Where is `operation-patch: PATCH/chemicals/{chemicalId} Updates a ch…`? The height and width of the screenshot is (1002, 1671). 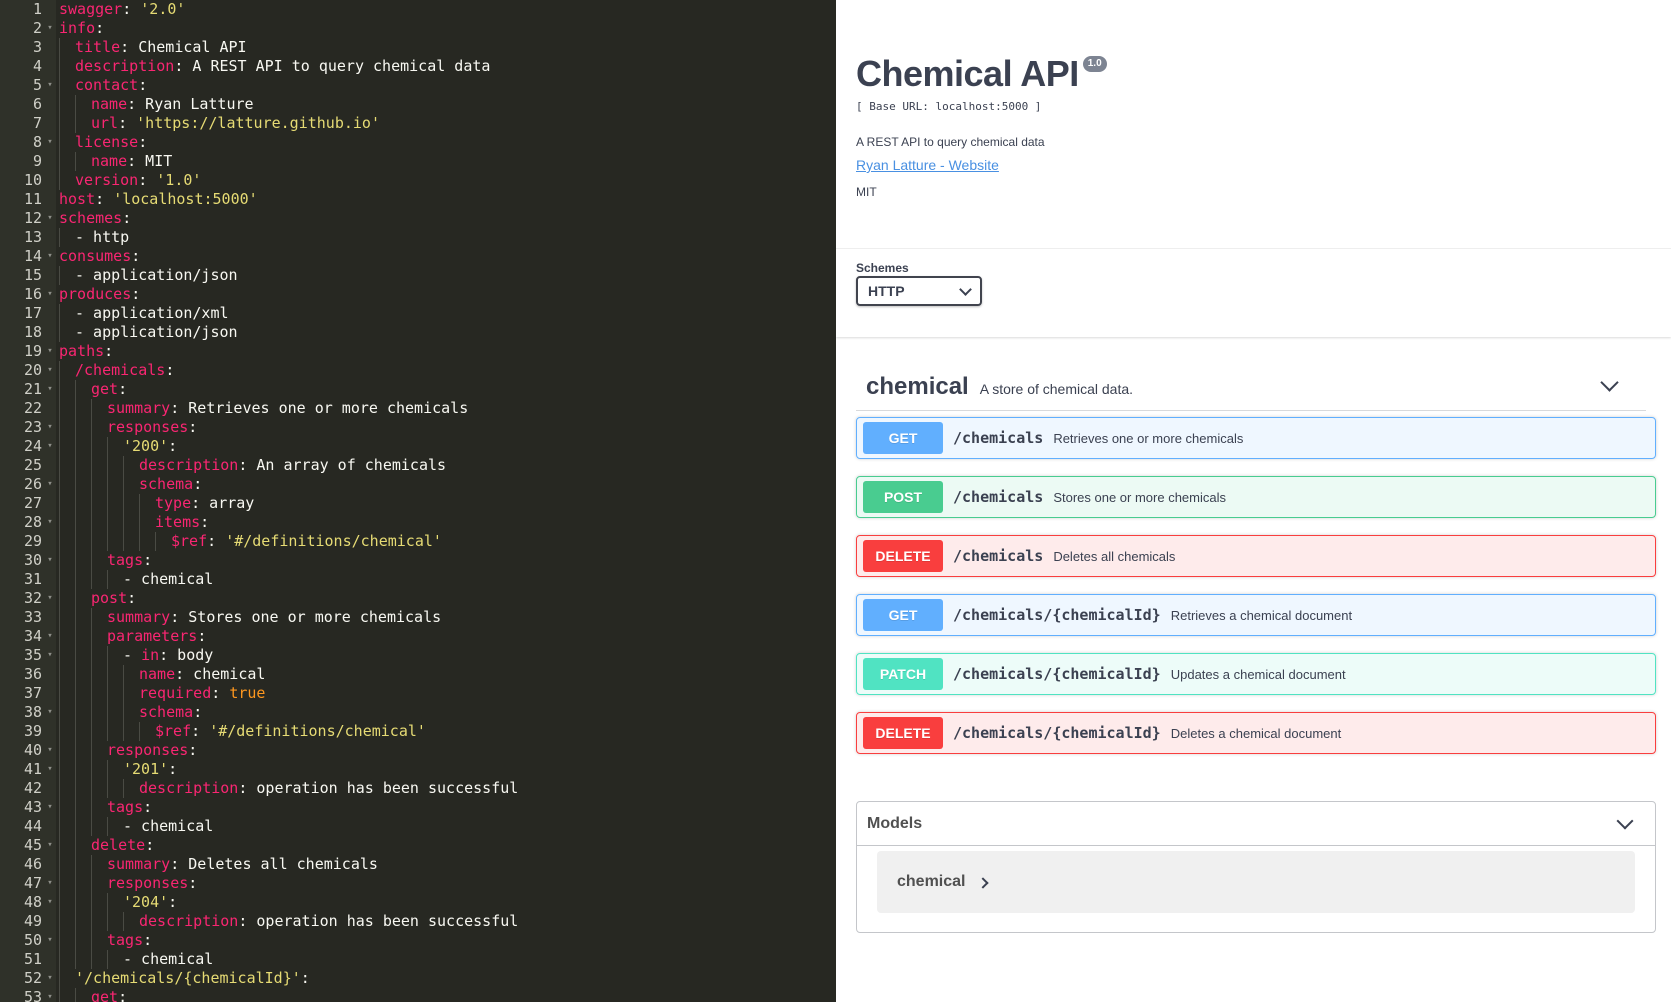
operation-patch: PATCH/chemicals/{chemicalId} Updates a ch… is located at coordinates (1256, 674).